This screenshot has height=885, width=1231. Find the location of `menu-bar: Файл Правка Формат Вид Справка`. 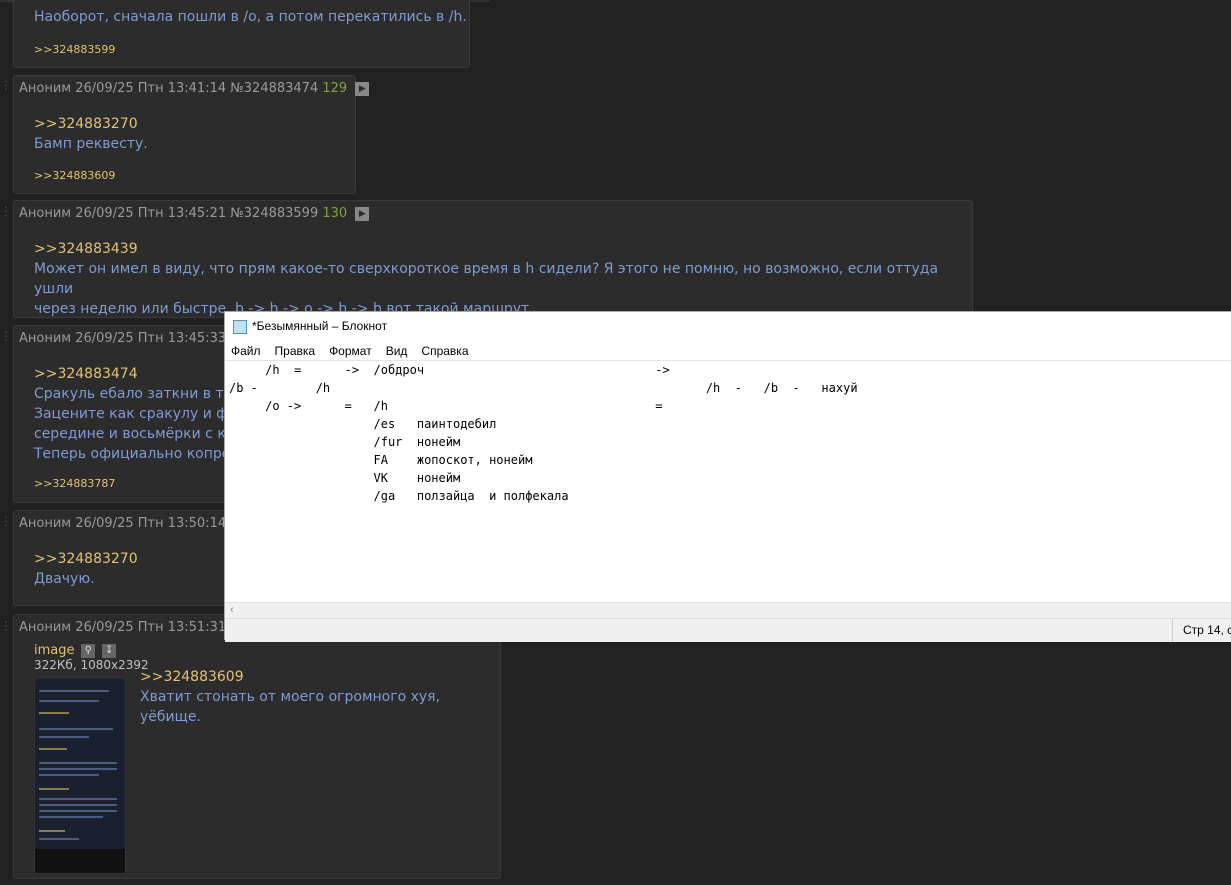

menu-bar: Файл Правка Формат Вид Справка is located at coordinates (357, 351).